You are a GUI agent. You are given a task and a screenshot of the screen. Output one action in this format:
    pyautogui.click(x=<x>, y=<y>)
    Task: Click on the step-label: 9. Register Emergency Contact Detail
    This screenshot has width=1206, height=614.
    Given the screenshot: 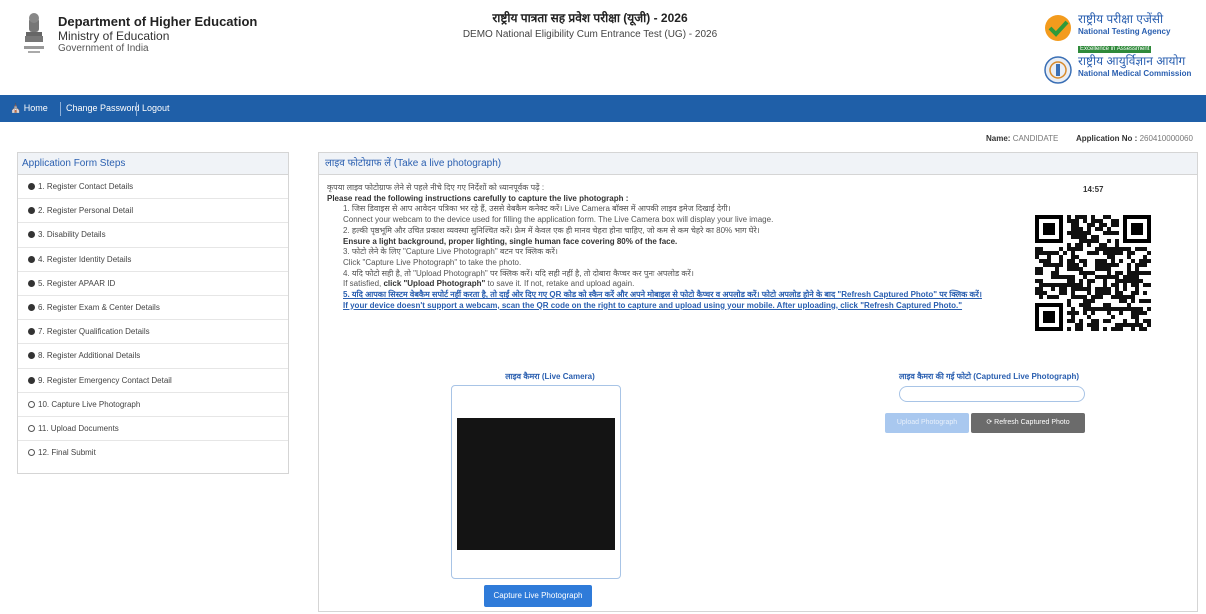 What is the action you would take?
    pyautogui.click(x=105, y=380)
    